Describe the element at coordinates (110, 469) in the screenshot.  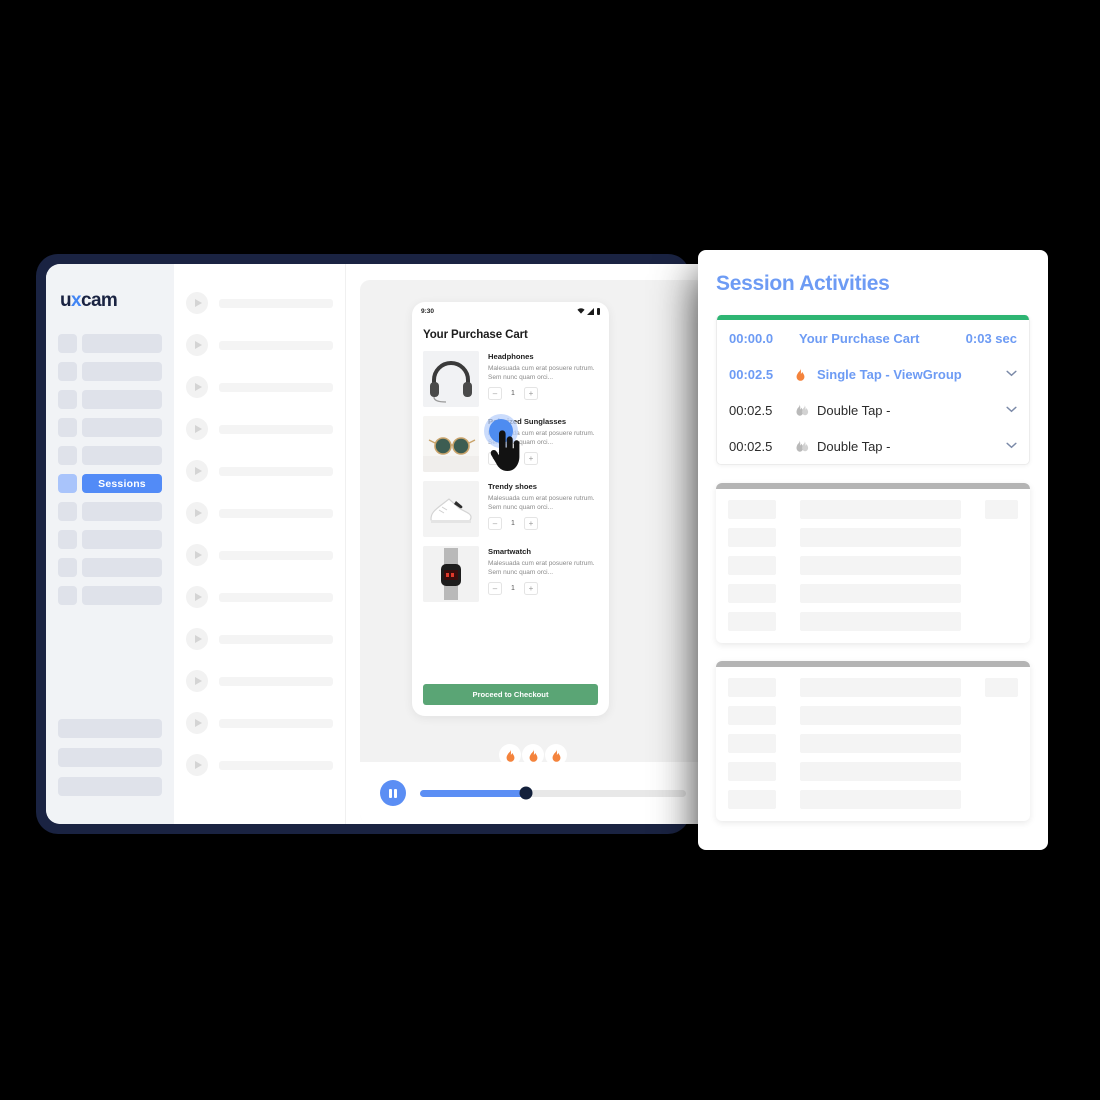
I see `sidebar-nav-list: Sessions` at that location.